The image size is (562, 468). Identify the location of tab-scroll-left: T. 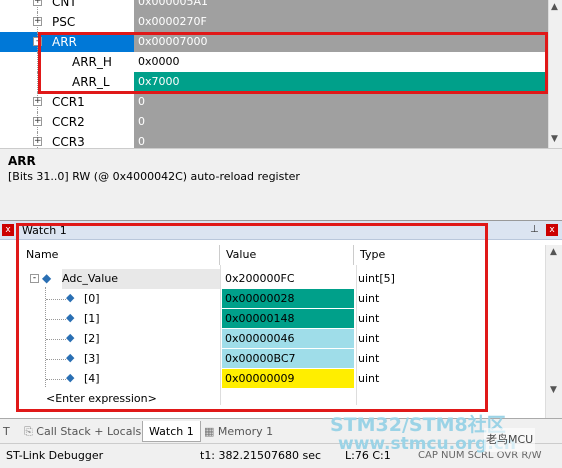
(7, 431).